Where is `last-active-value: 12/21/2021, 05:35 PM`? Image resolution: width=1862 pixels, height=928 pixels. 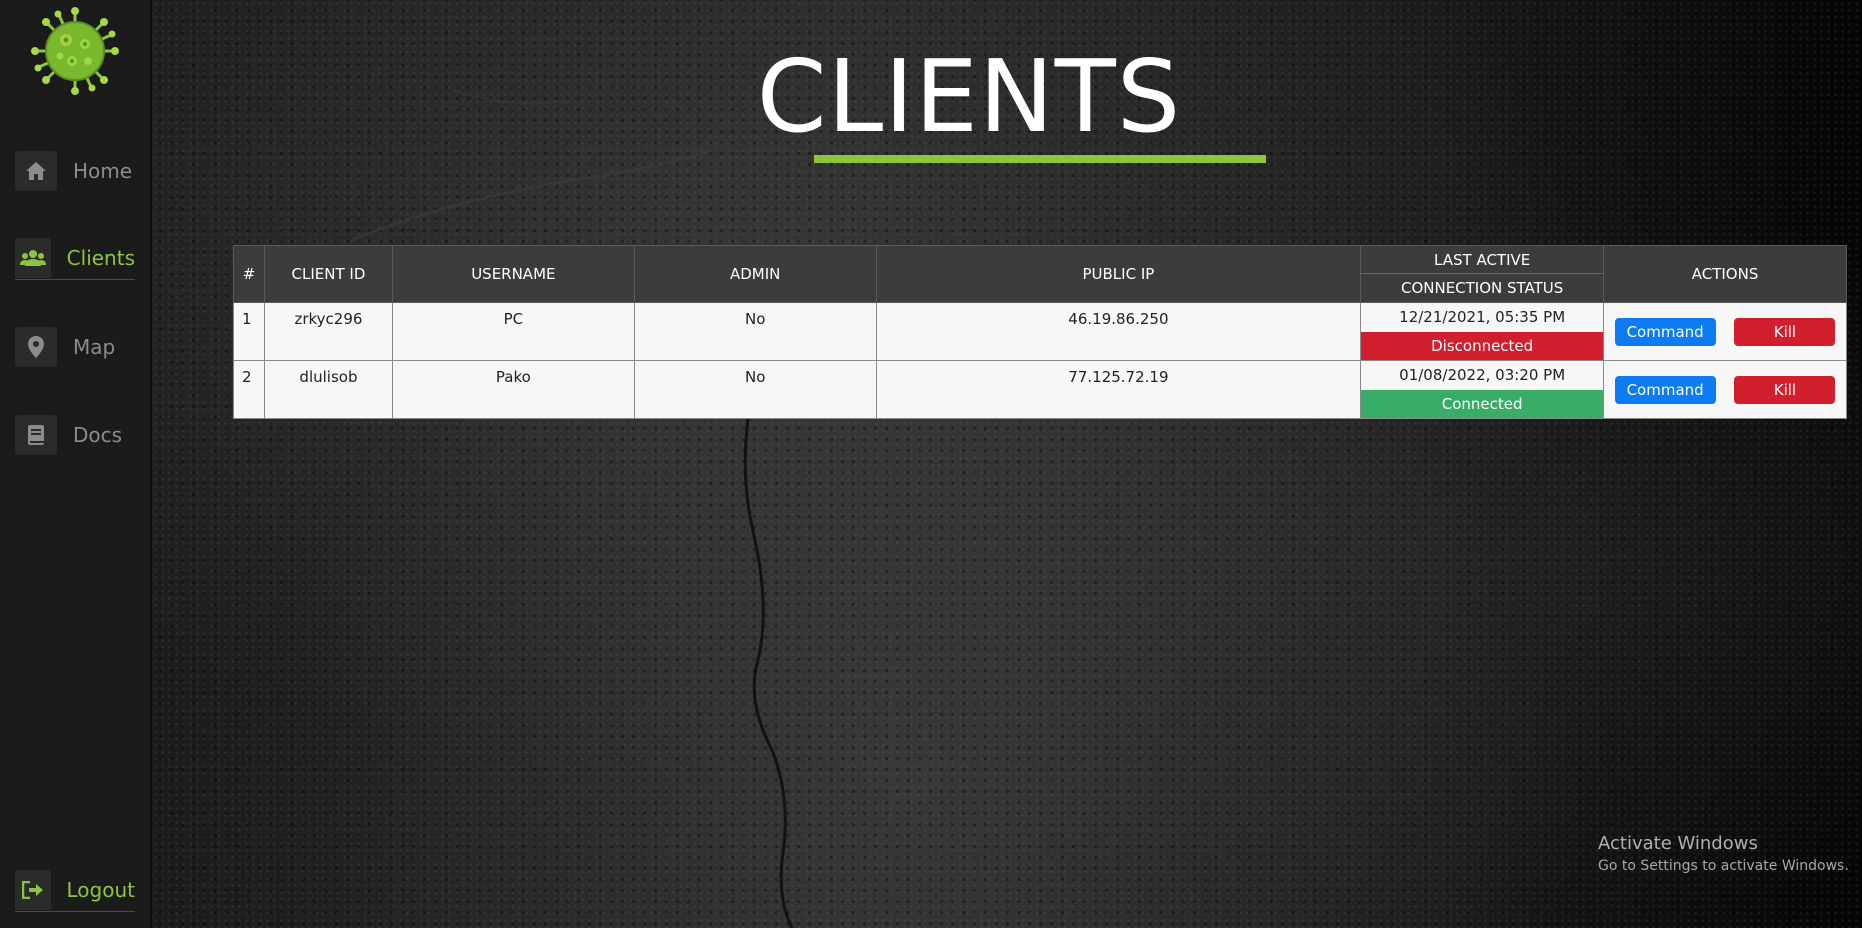
last-active-value: 12/21/2021, 05:35 PM is located at coordinates (1482, 317).